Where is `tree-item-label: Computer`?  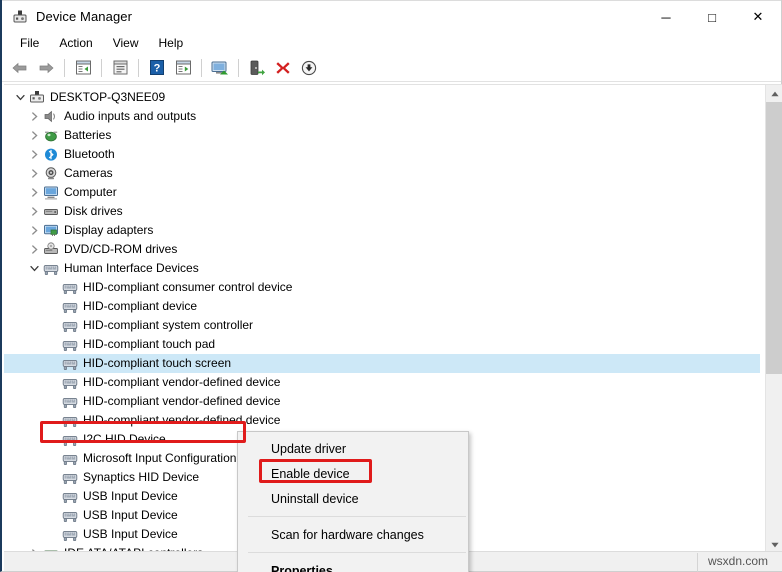 tree-item-label: Computer is located at coordinates (90, 192).